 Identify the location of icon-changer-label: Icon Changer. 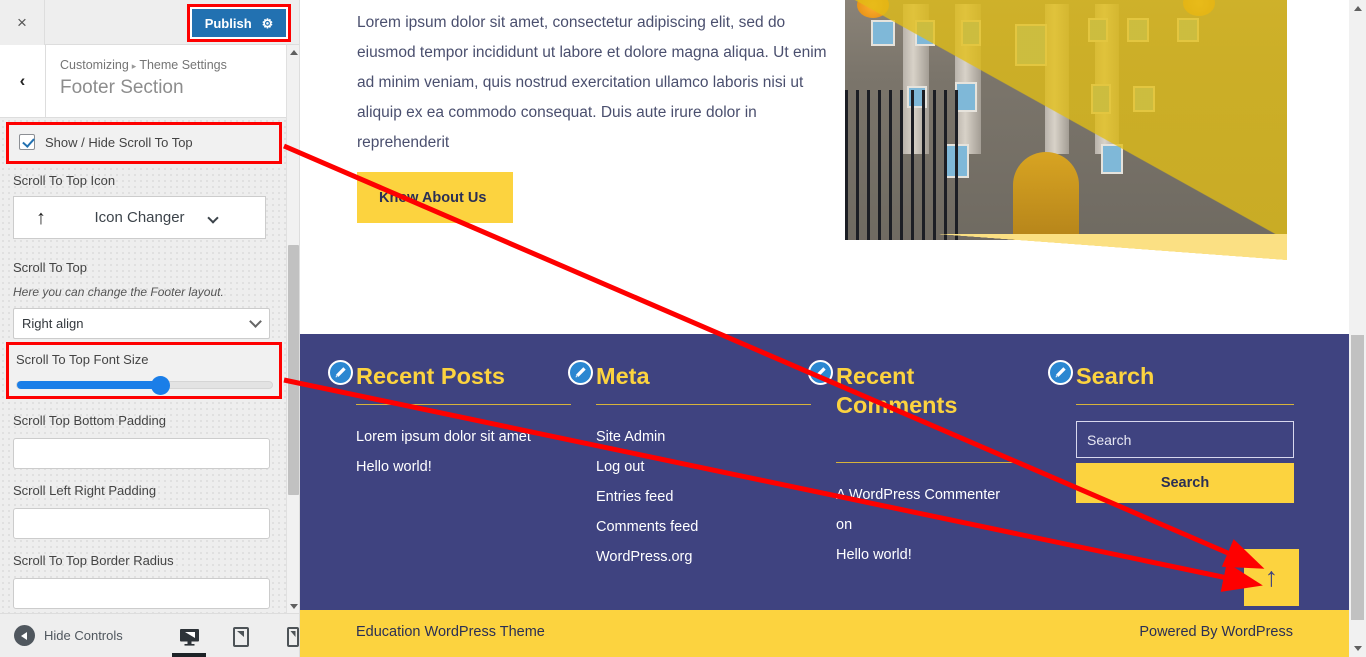
(139, 217).